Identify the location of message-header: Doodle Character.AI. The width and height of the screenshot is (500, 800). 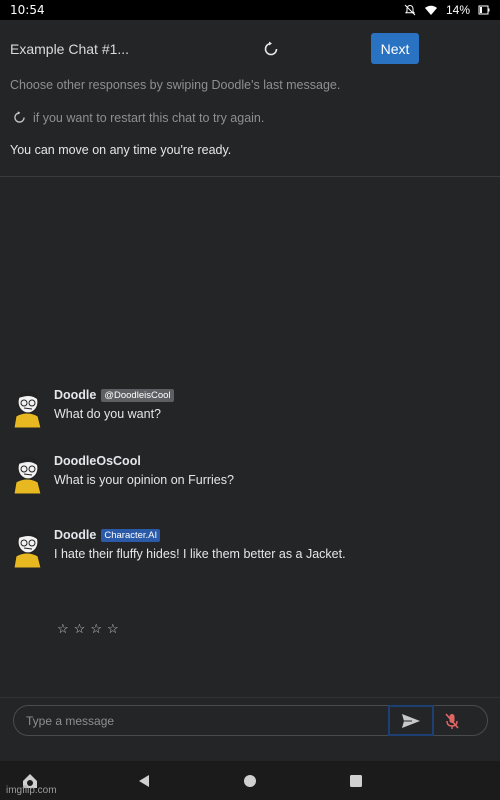
(107, 535).